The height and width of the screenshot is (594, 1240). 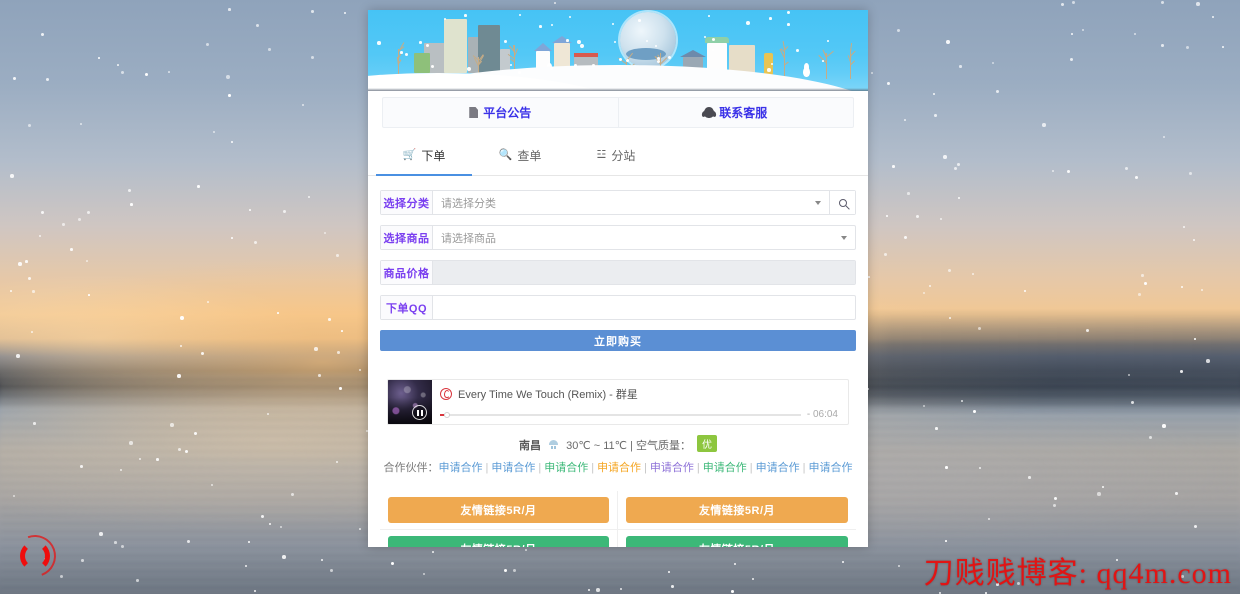 I want to click on album-art, so click(x=410, y=402).